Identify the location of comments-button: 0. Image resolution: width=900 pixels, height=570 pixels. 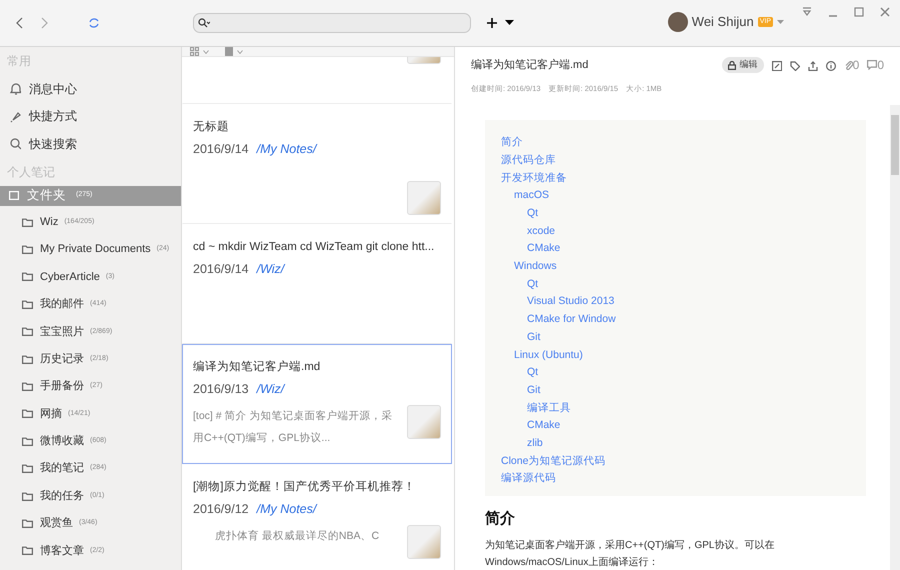
(875, 65).